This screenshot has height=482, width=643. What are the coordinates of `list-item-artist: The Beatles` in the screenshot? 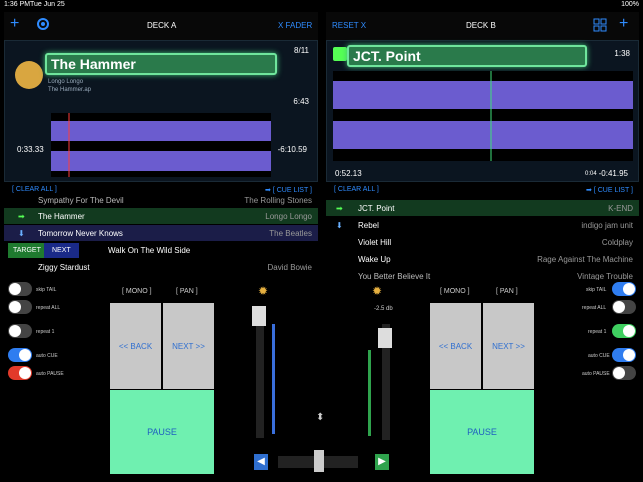 It's located at (290, 233).